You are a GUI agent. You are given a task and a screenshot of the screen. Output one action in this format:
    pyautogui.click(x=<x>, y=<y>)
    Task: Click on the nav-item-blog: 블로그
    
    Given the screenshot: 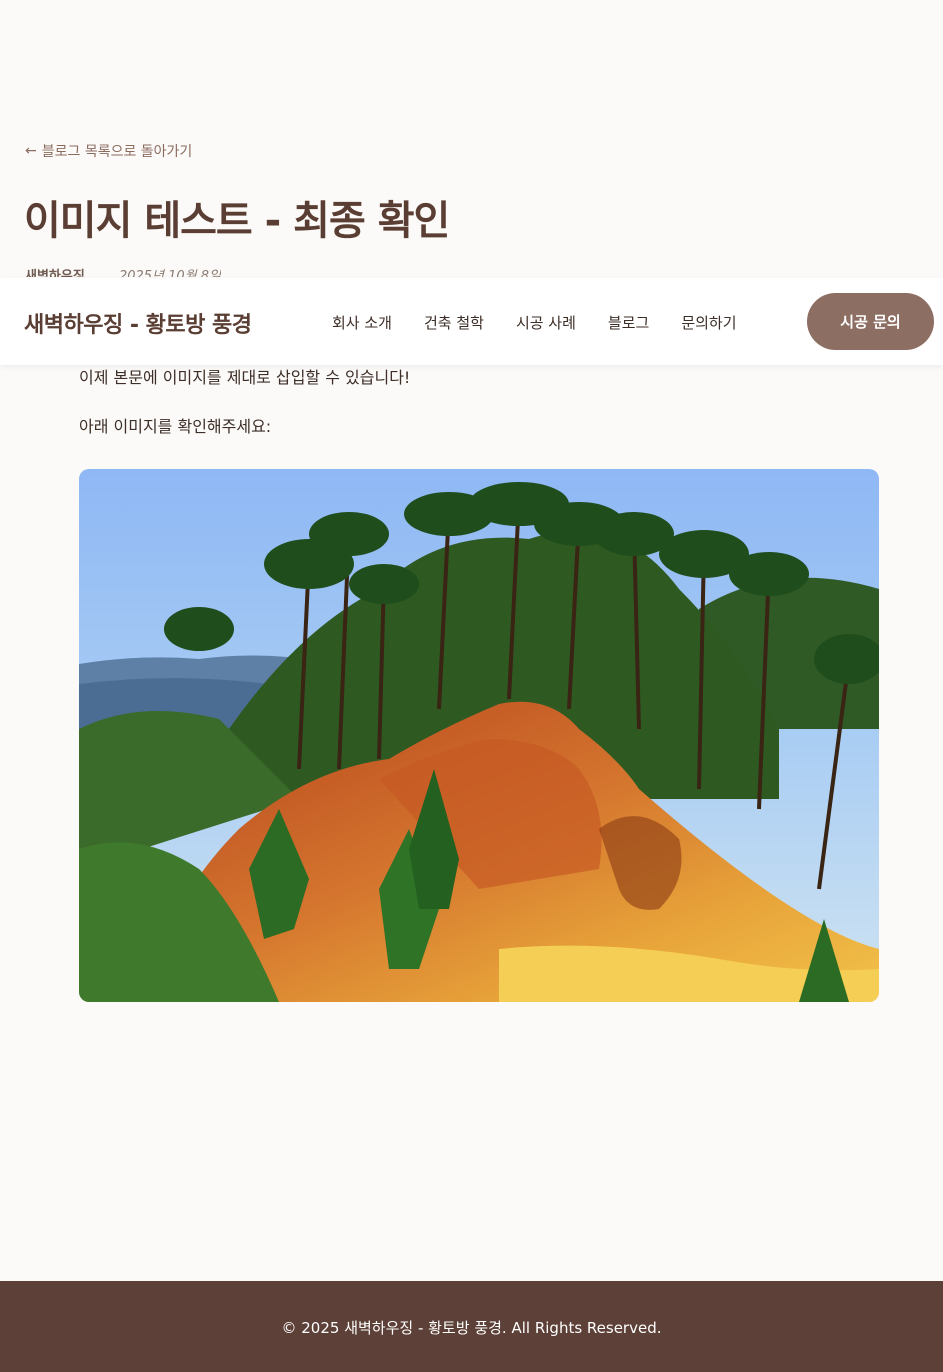 What is the action you would take?
    pyautogui.click(x=628, y=322)
    